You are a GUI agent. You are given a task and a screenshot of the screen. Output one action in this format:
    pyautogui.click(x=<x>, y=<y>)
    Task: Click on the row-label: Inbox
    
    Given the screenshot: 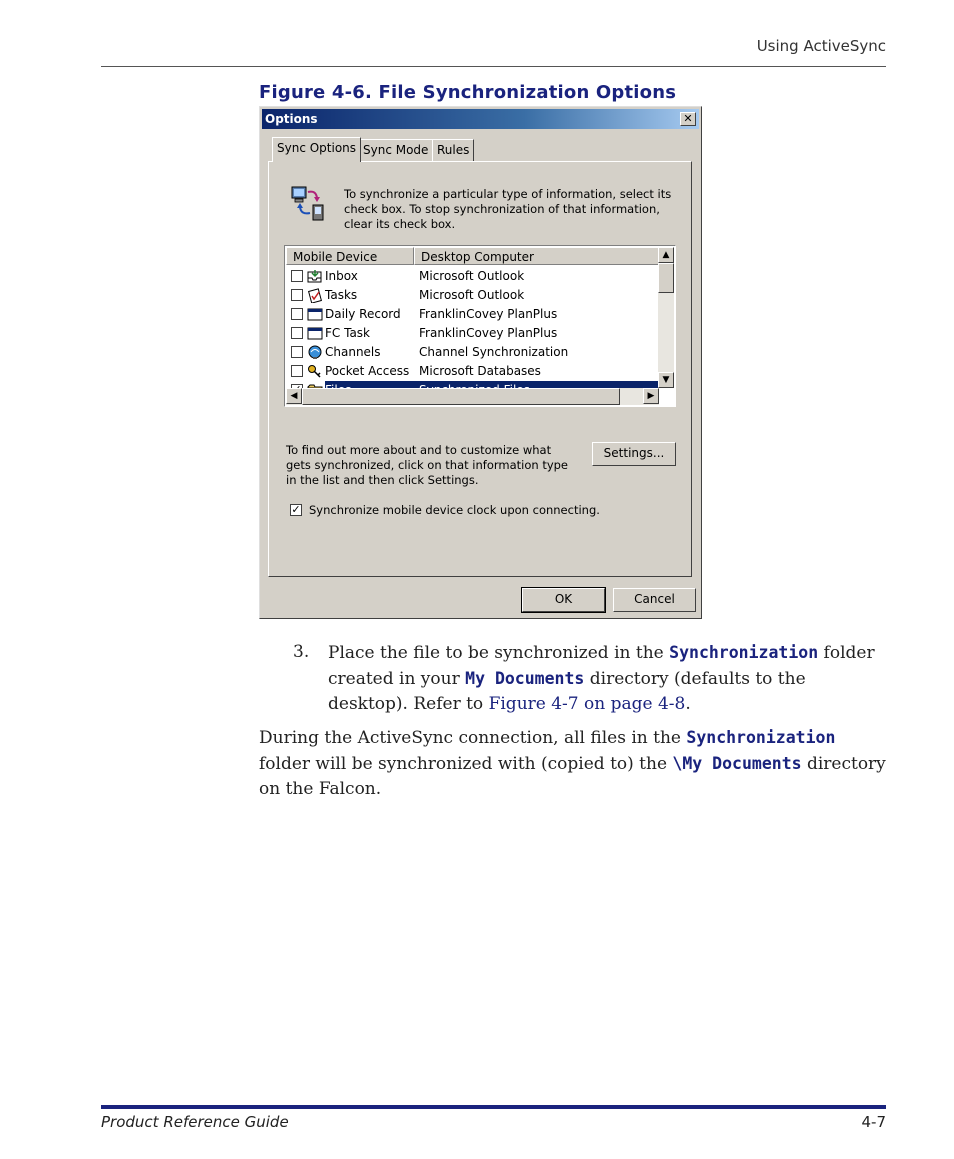 What is the action you would take?
    pyautogui.click(x=341, y=276)
    